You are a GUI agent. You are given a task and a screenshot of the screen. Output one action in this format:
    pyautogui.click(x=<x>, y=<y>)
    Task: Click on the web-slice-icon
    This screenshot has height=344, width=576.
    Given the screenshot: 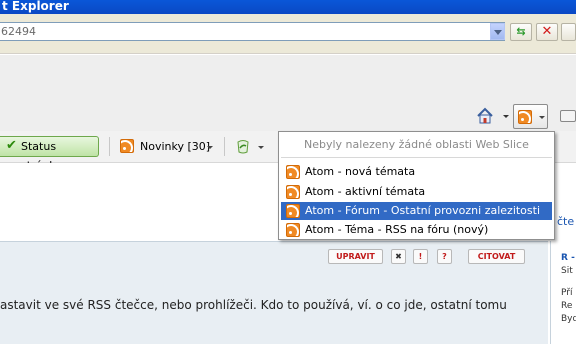 What is the action you would take?
    pyautogui.click(x=243, y=147)
    